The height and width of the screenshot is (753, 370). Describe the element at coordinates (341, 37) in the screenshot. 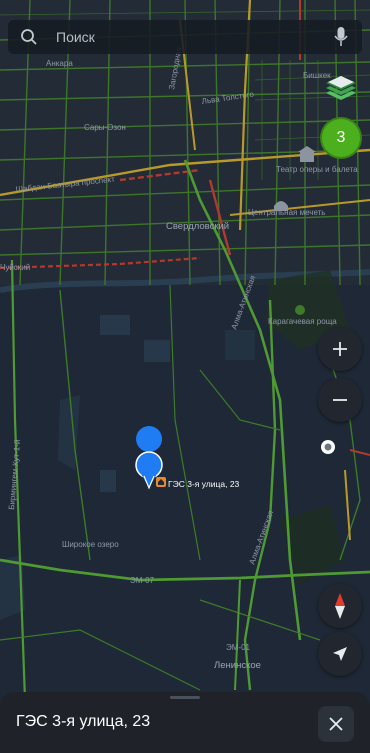

I see `microphone-icon` at that location.